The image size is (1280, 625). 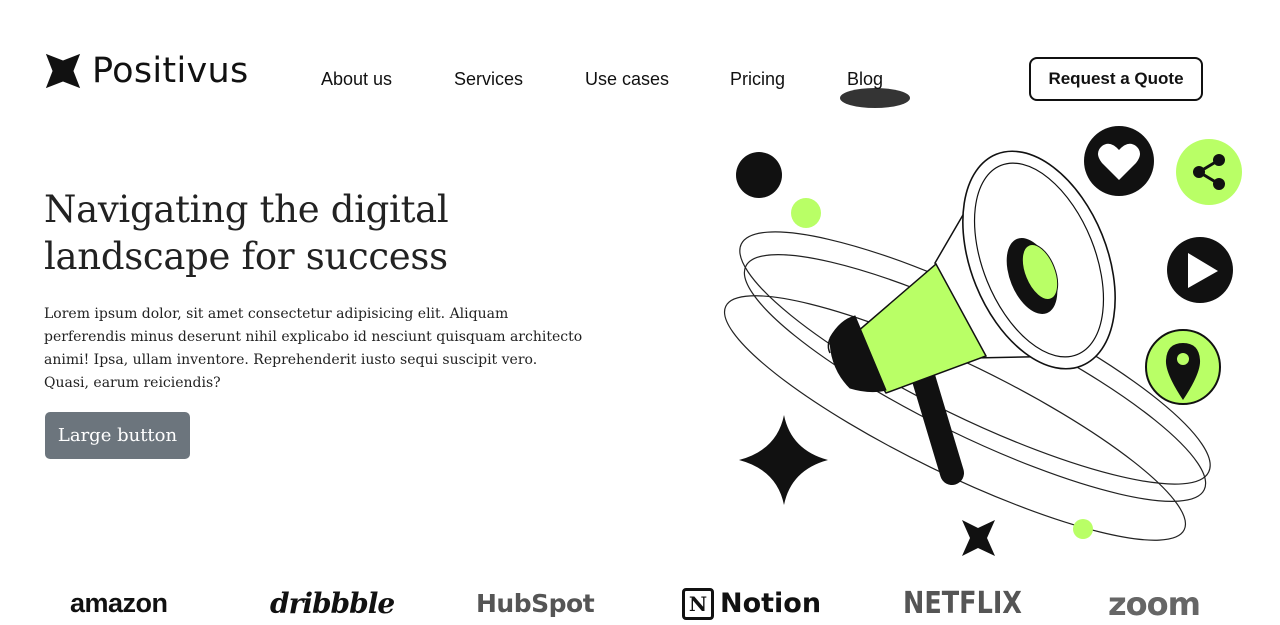 What do you see at coordinates (806, 213) in the screenshot?
I see `green-dot` at bounding box center [806, 213].